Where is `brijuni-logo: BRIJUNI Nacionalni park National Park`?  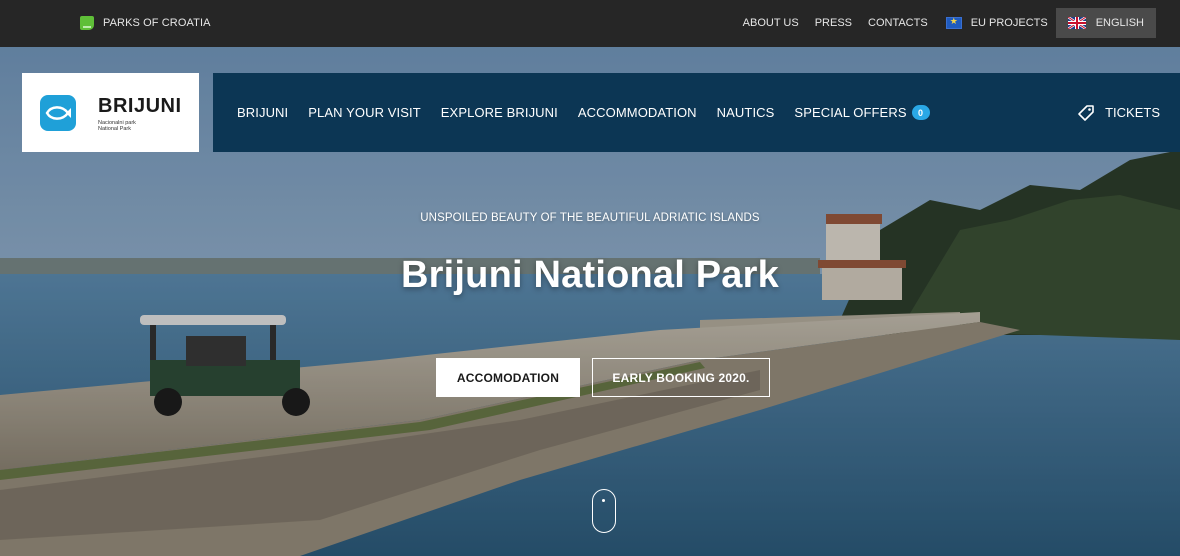 brijuni-logo: BRIJUNI Nacionalni park National Park is located at coordinates (110, 112).